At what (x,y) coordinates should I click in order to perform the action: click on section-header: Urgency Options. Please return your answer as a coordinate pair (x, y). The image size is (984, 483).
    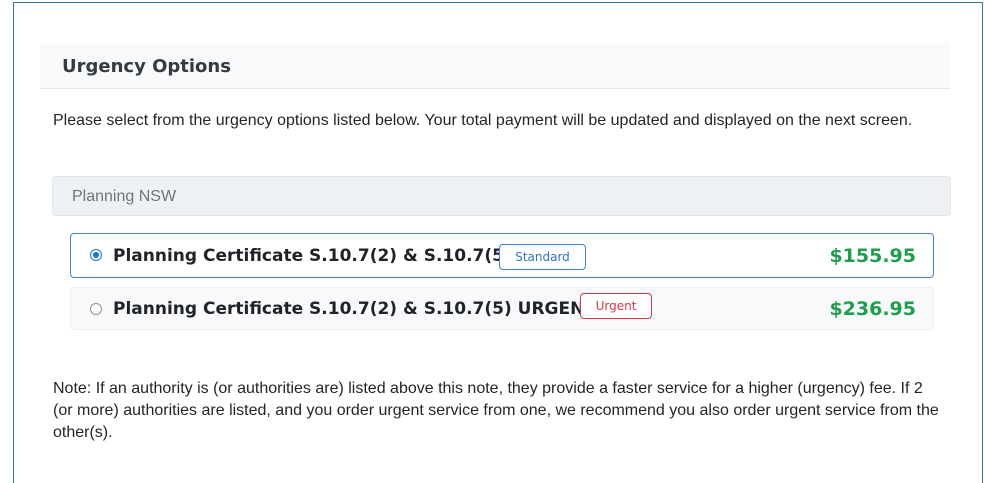
    Looking at the image, I should click on (495, 66).